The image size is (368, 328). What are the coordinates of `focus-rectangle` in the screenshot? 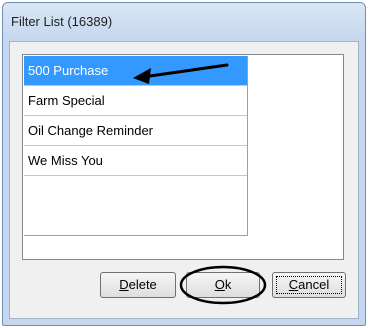 It's located at (309, 285).